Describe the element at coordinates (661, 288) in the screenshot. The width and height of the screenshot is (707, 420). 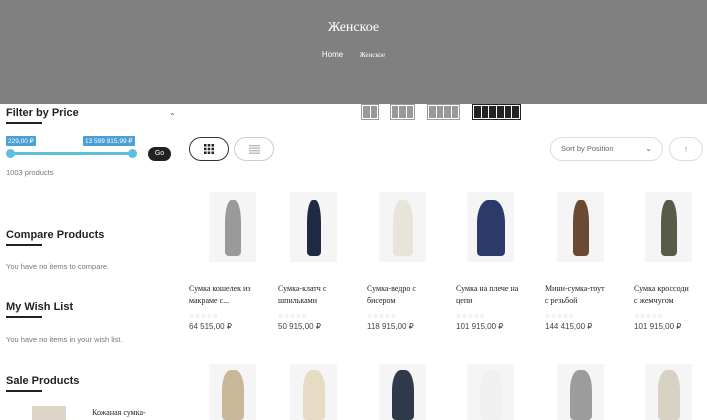
I see `product-name-line: Сумка кроссоди` at that location.